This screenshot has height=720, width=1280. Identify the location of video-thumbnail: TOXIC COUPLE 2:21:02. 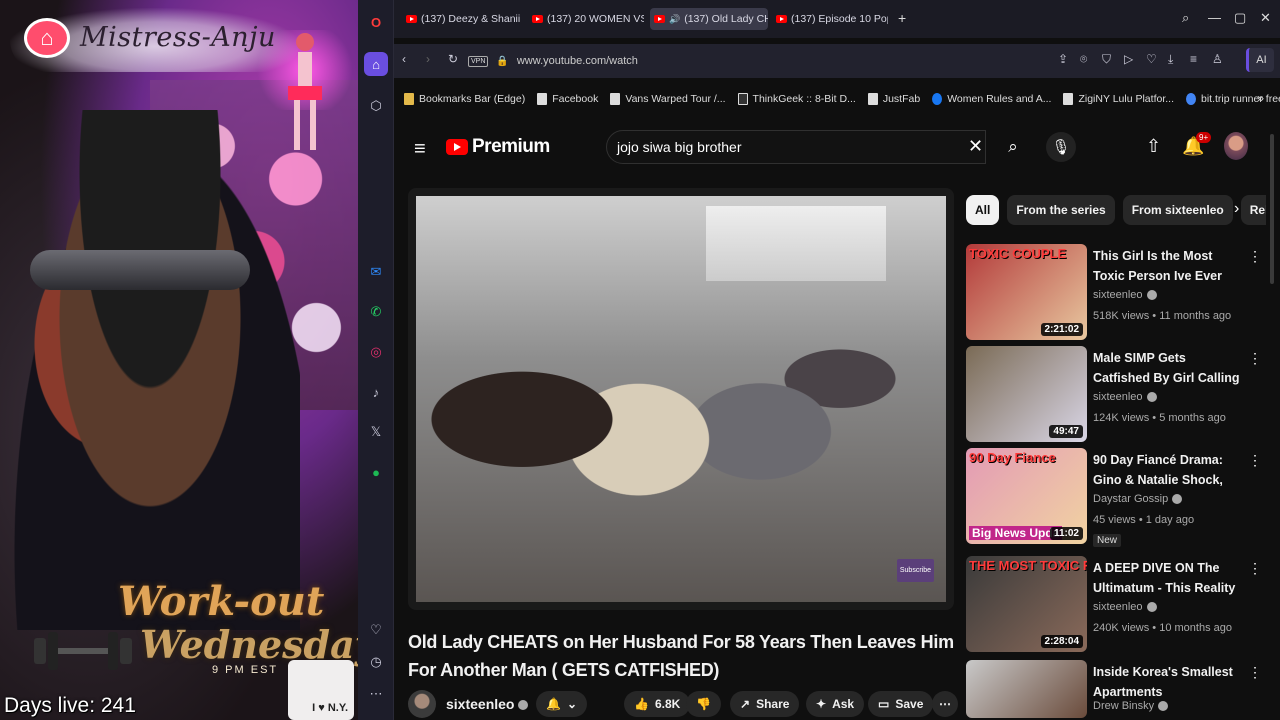
(1026, 292).